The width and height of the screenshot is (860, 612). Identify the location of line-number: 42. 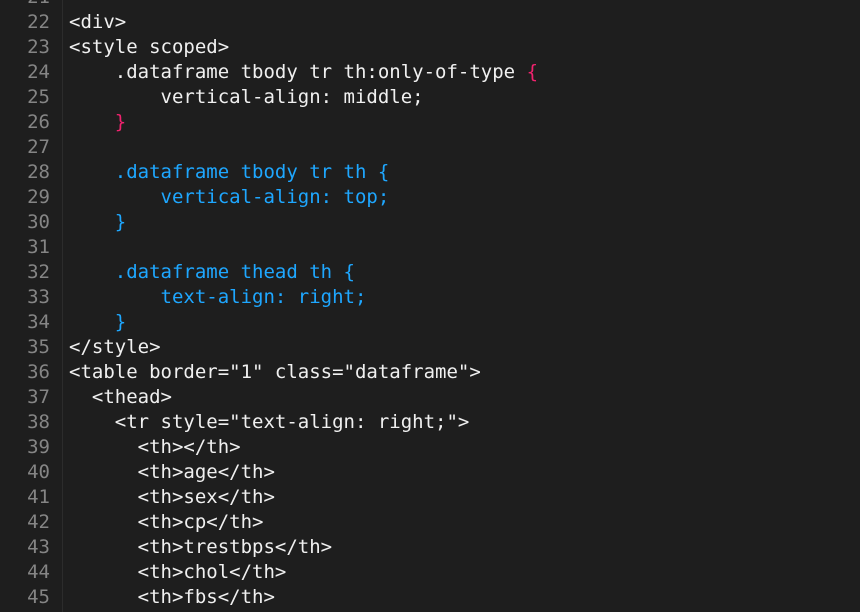
(38, 522).